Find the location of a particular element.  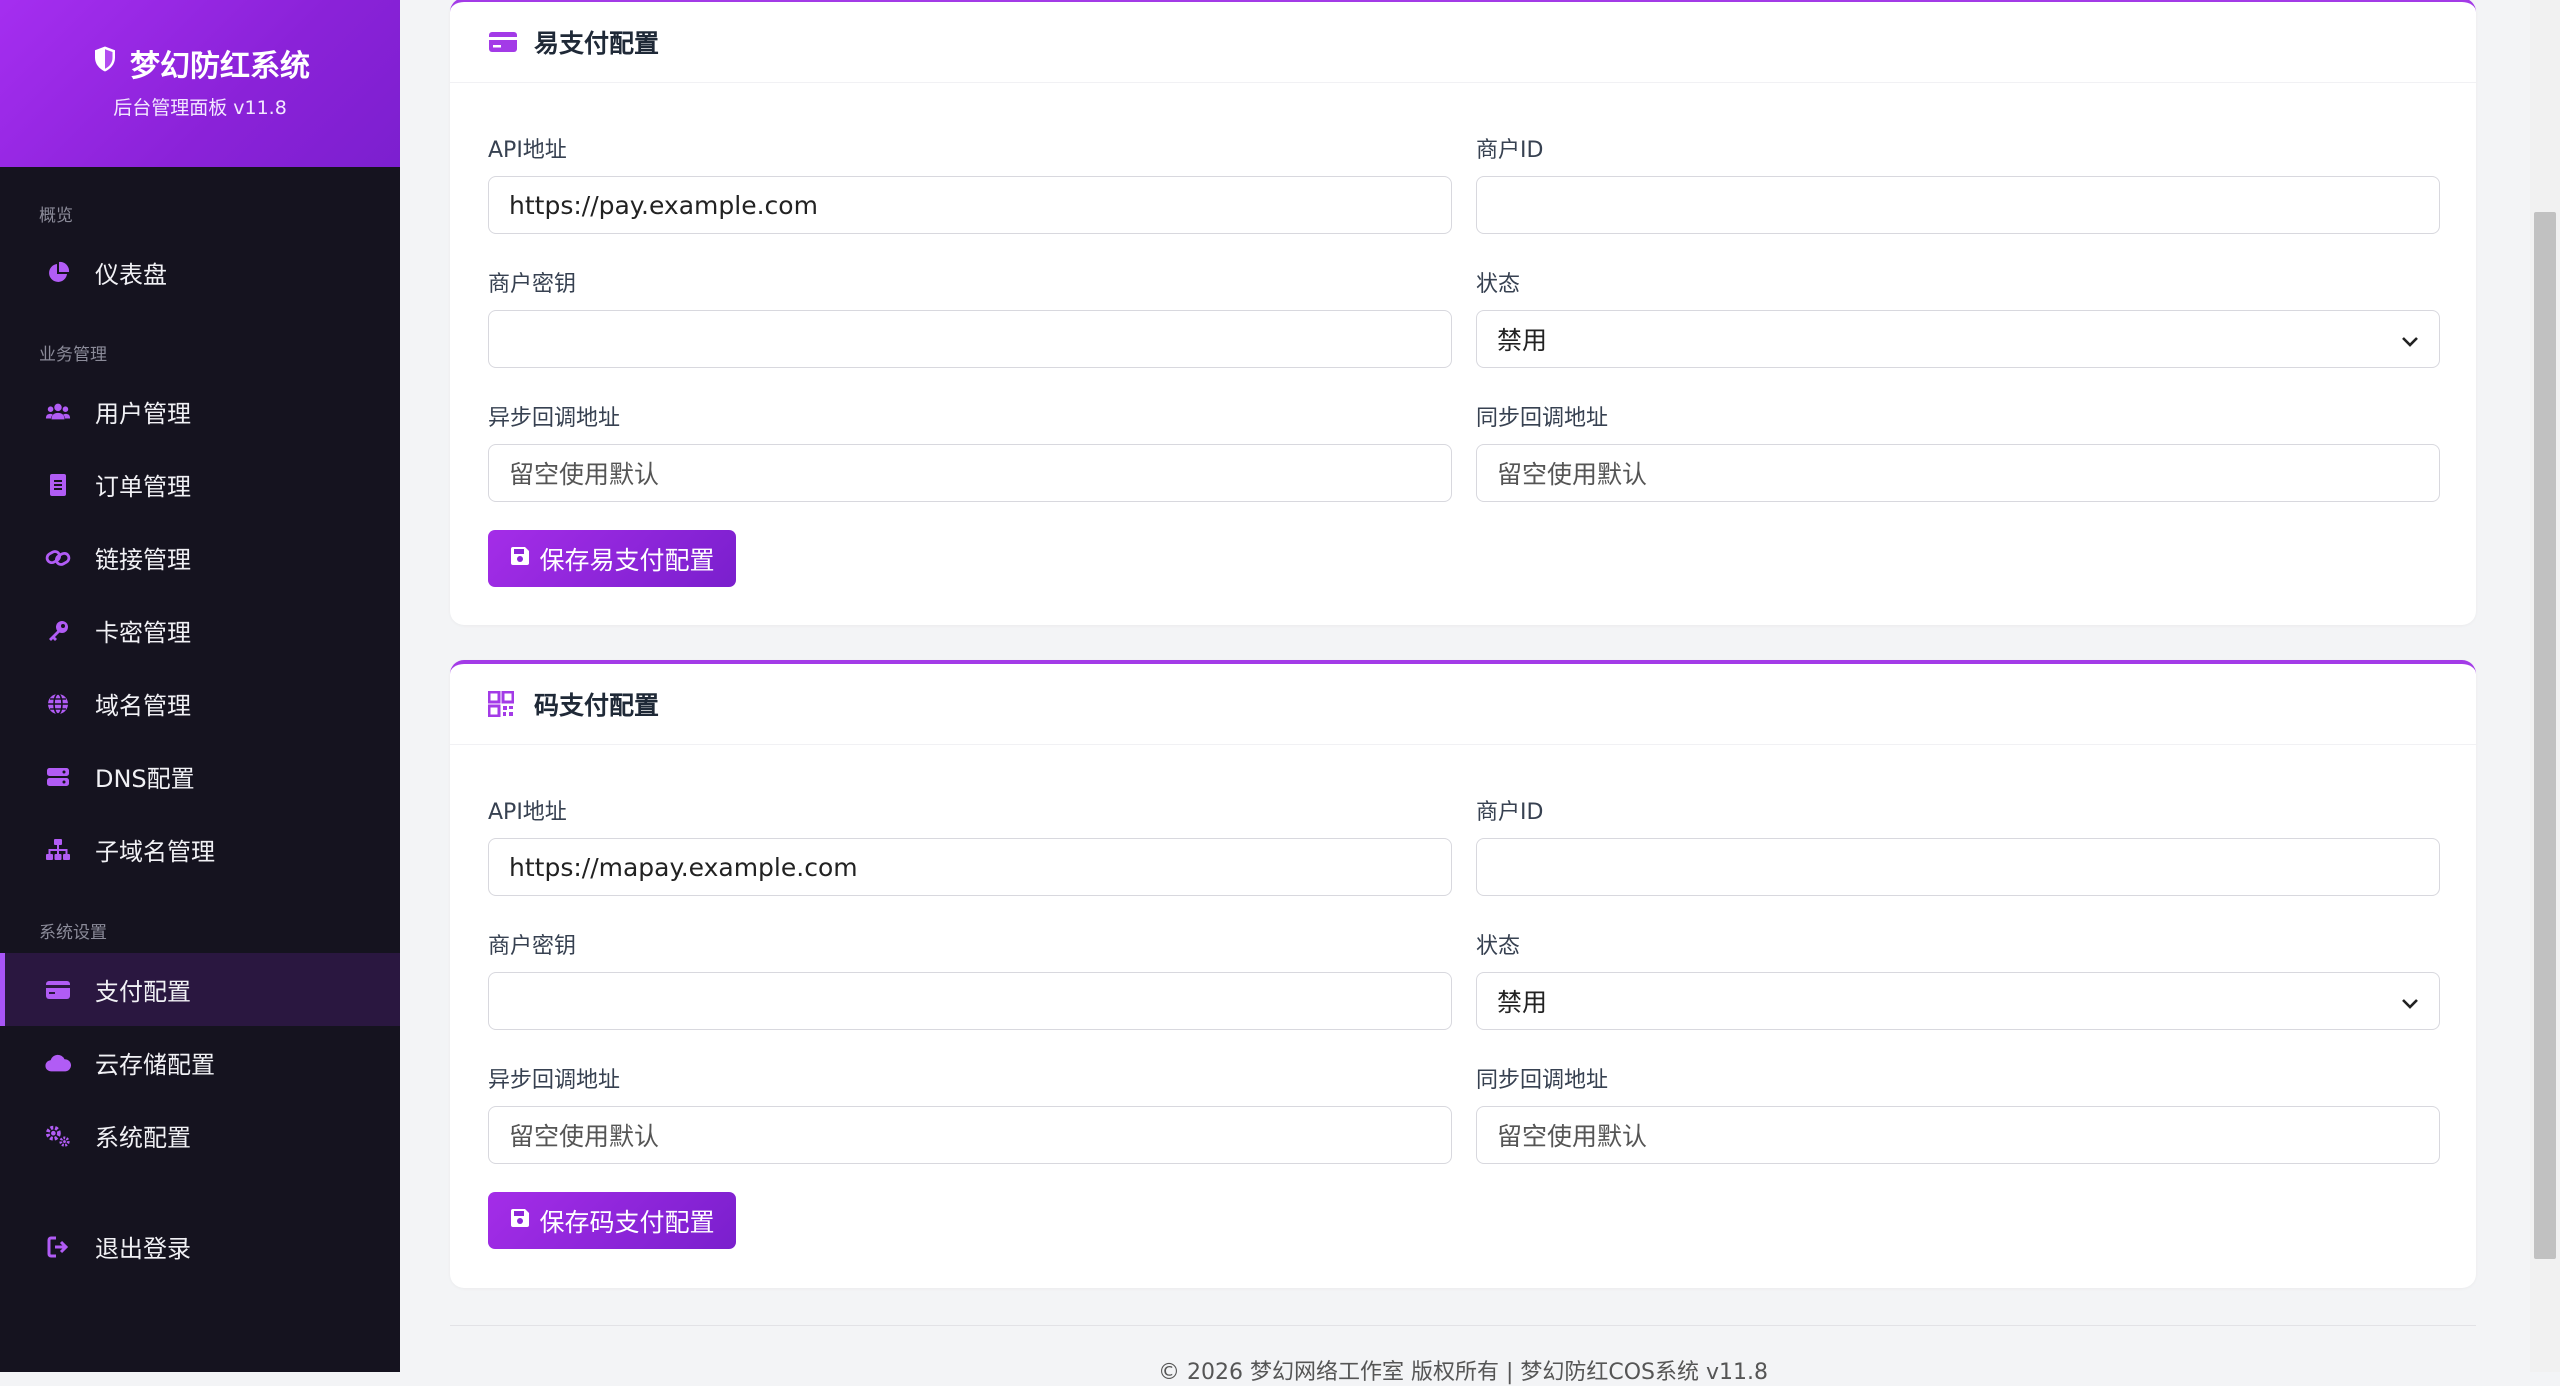

epay-merchant-key-field: 商户密钥 is located at coordinates (970, 317).